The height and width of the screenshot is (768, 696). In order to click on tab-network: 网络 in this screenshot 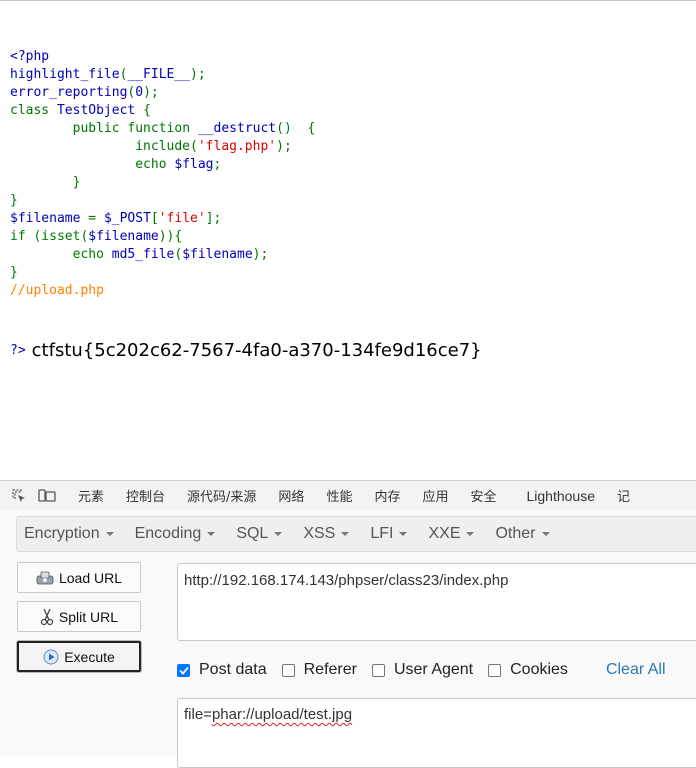, I will do `click(291, 495)`.